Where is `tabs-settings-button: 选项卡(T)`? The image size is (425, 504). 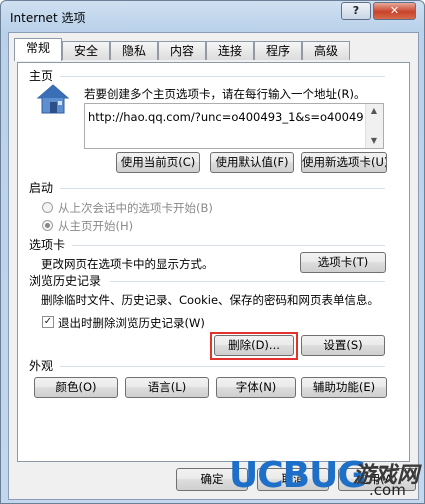
tabs-settings-button: 选项卡(T) is located at coordinates (343, 262).